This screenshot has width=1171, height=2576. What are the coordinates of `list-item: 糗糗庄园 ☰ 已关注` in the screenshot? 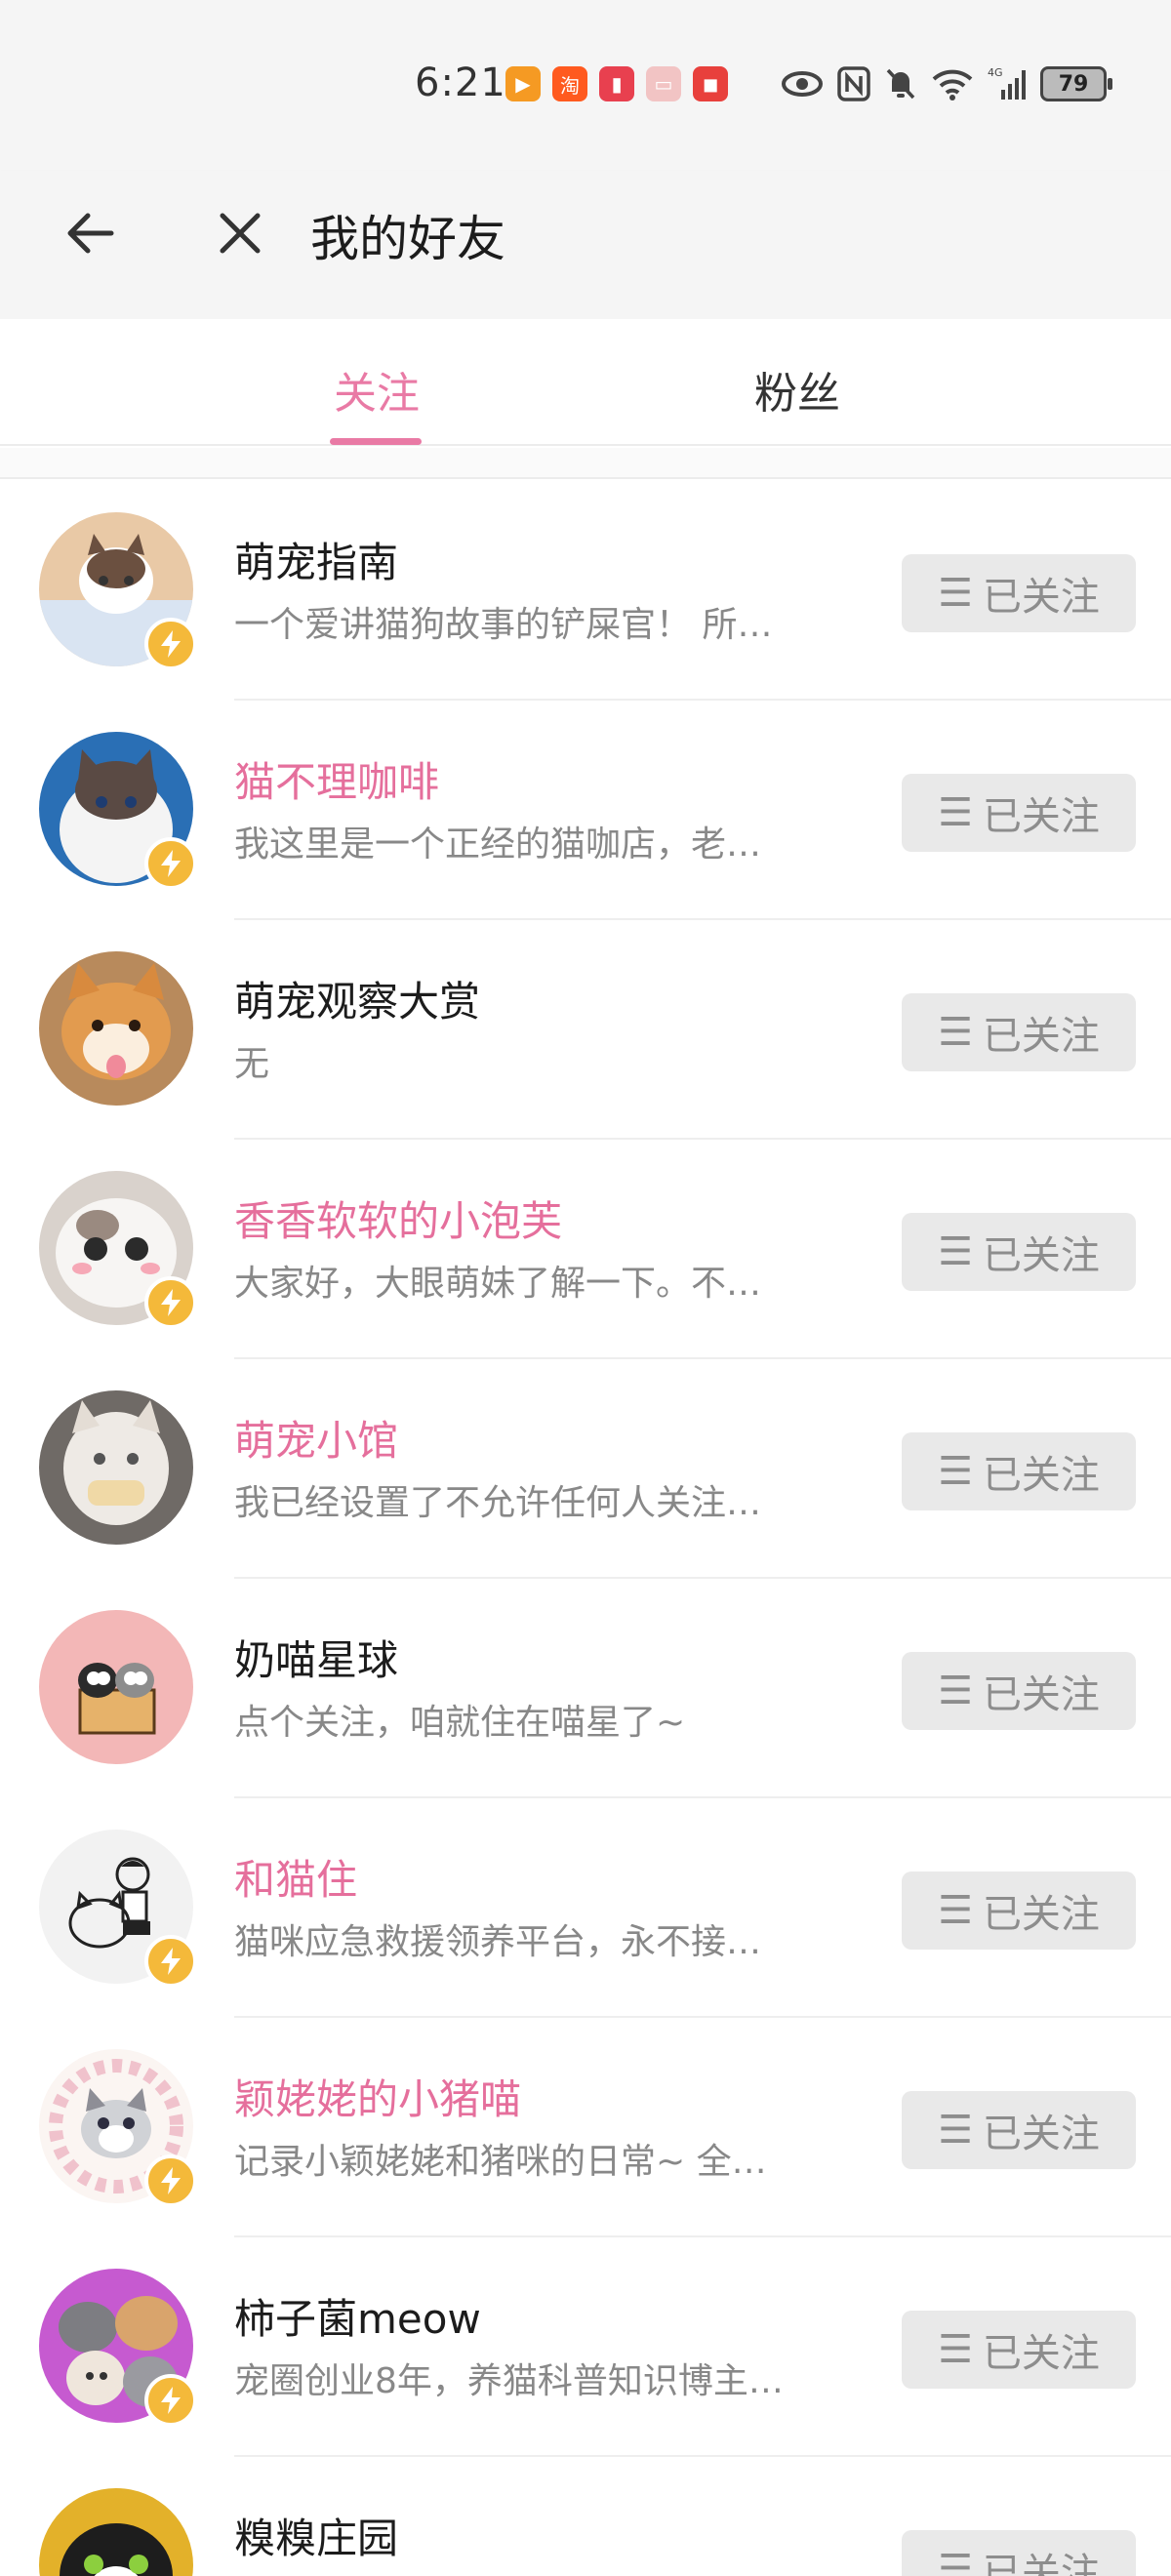 It's located at (585, 2516).